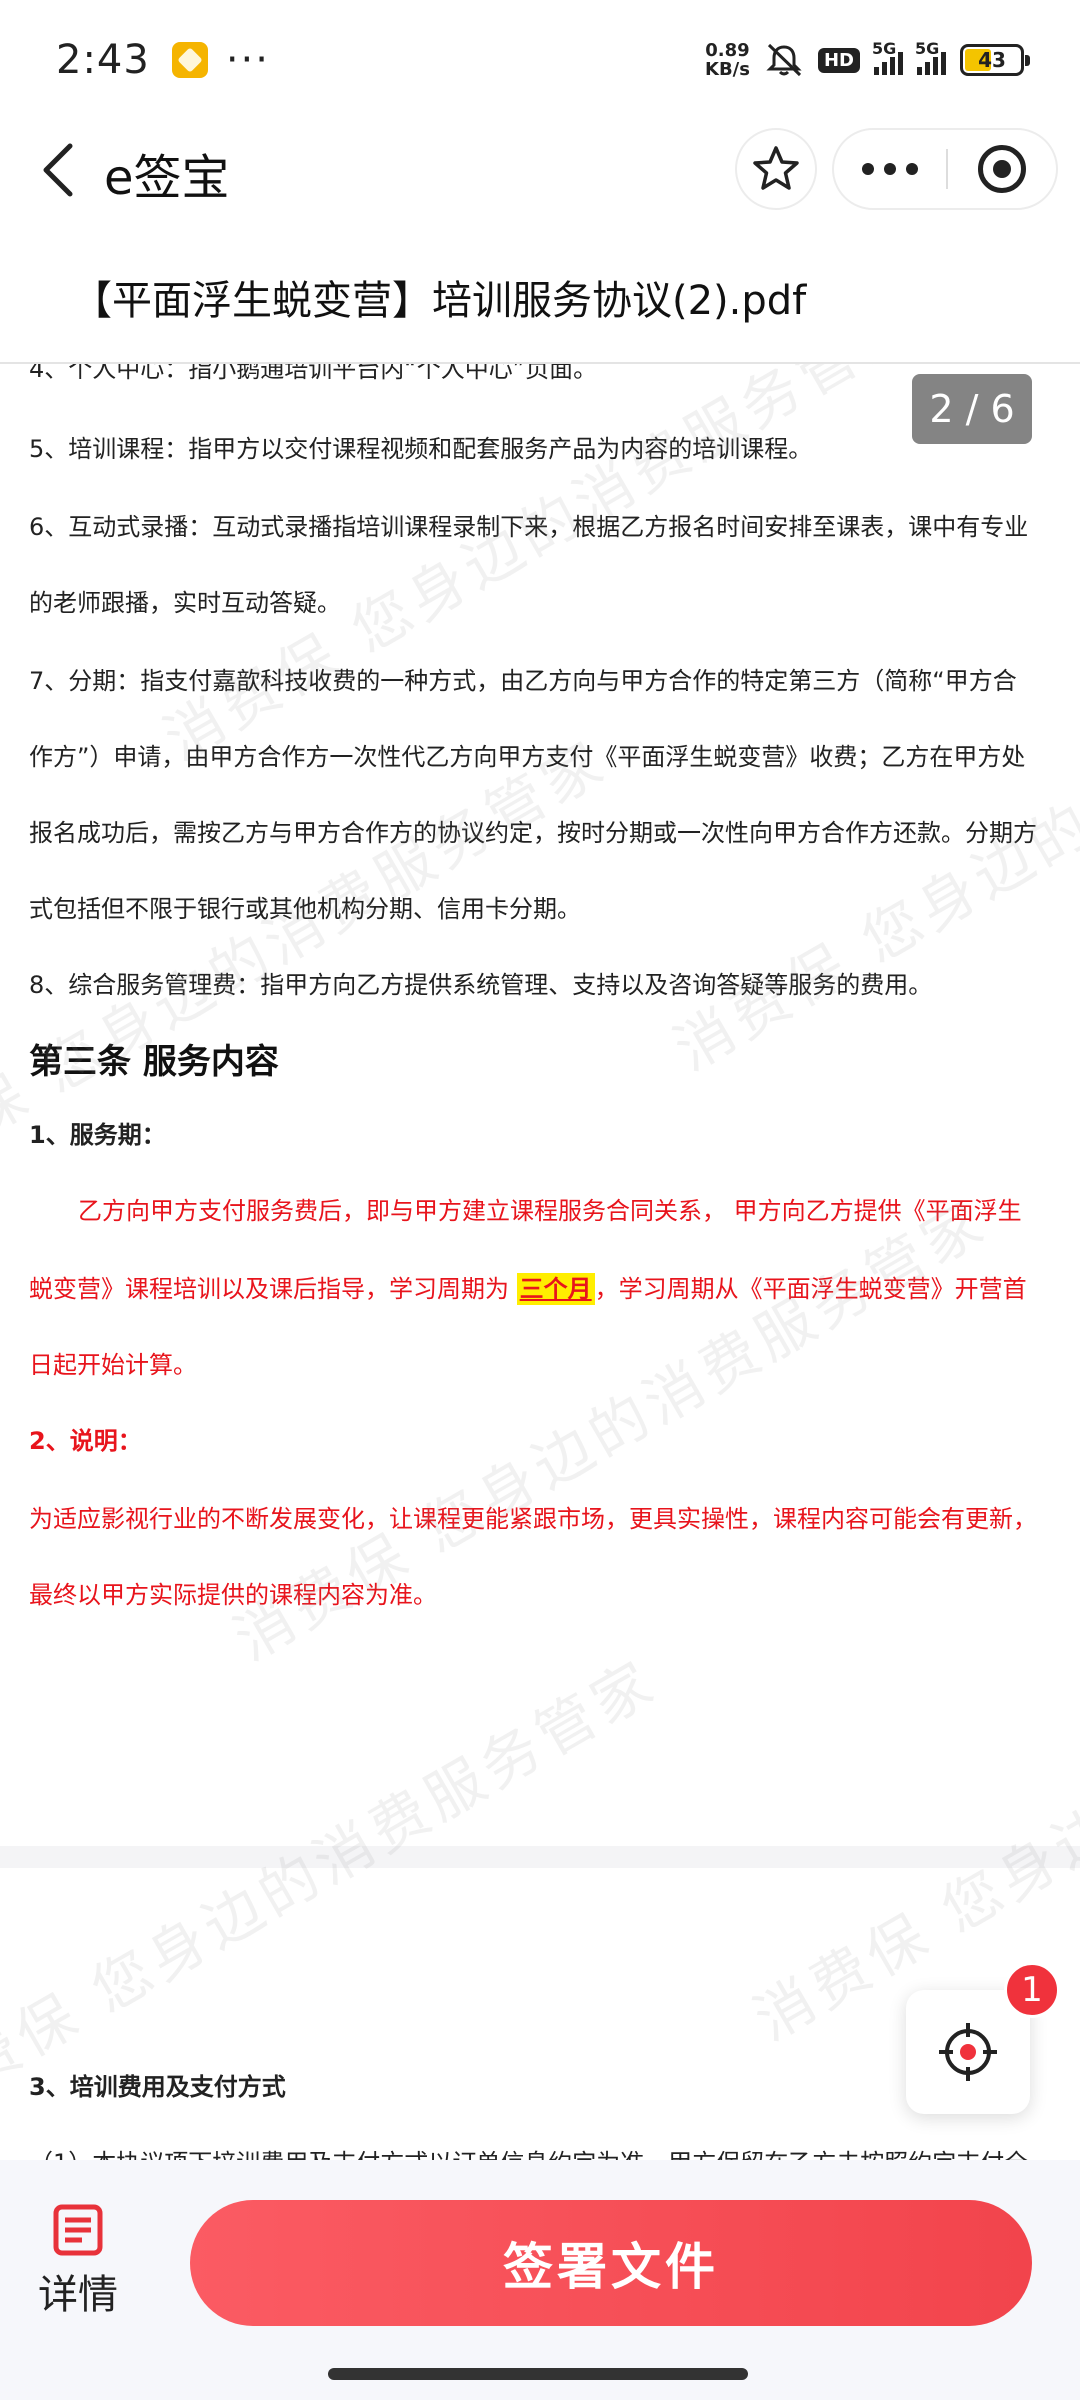  What do you see at coordinates (78, 2262) in the screenshot?
I see `details-button: 详情` at bounding box center [78, 2262].